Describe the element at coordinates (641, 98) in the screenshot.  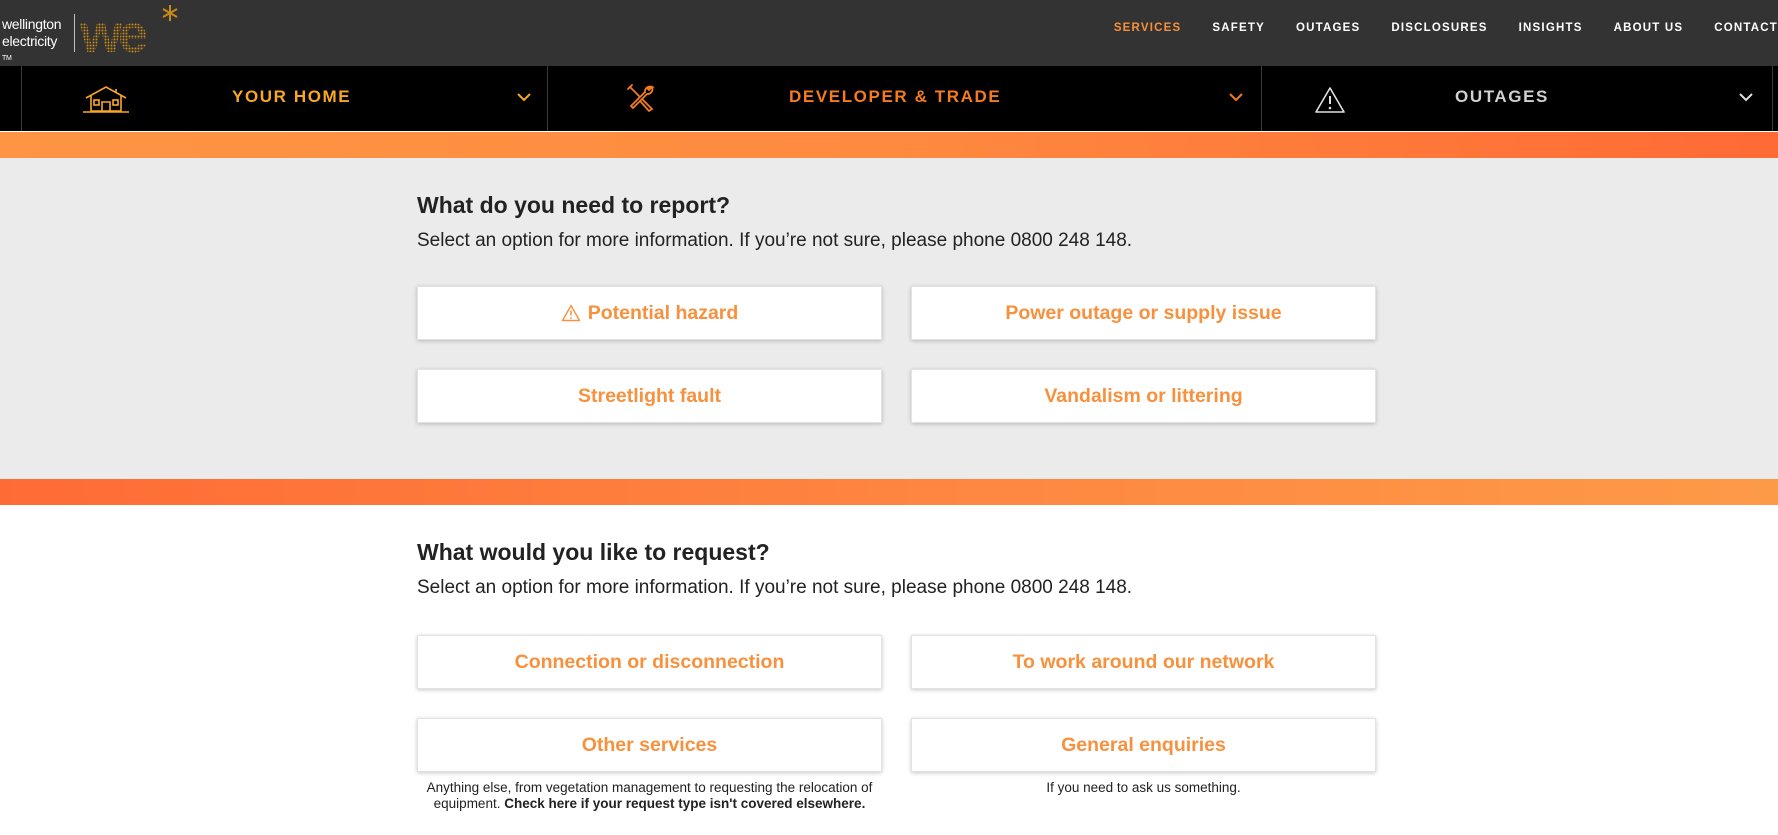
I see `tools-icon` at that location.